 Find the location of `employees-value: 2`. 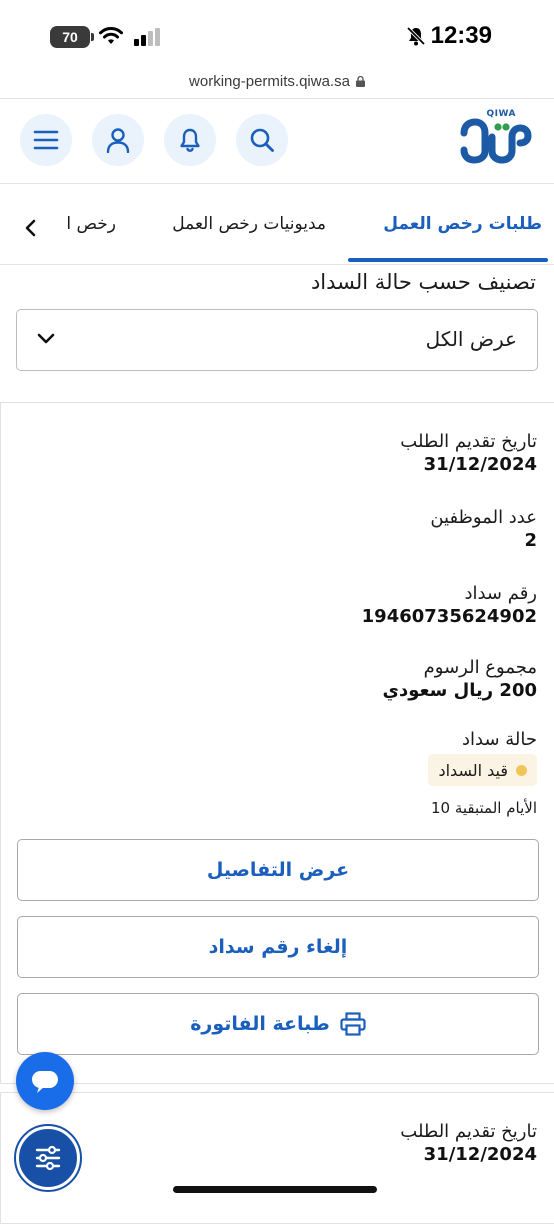

employees-value: 2 is located at coordinates (530, 540).